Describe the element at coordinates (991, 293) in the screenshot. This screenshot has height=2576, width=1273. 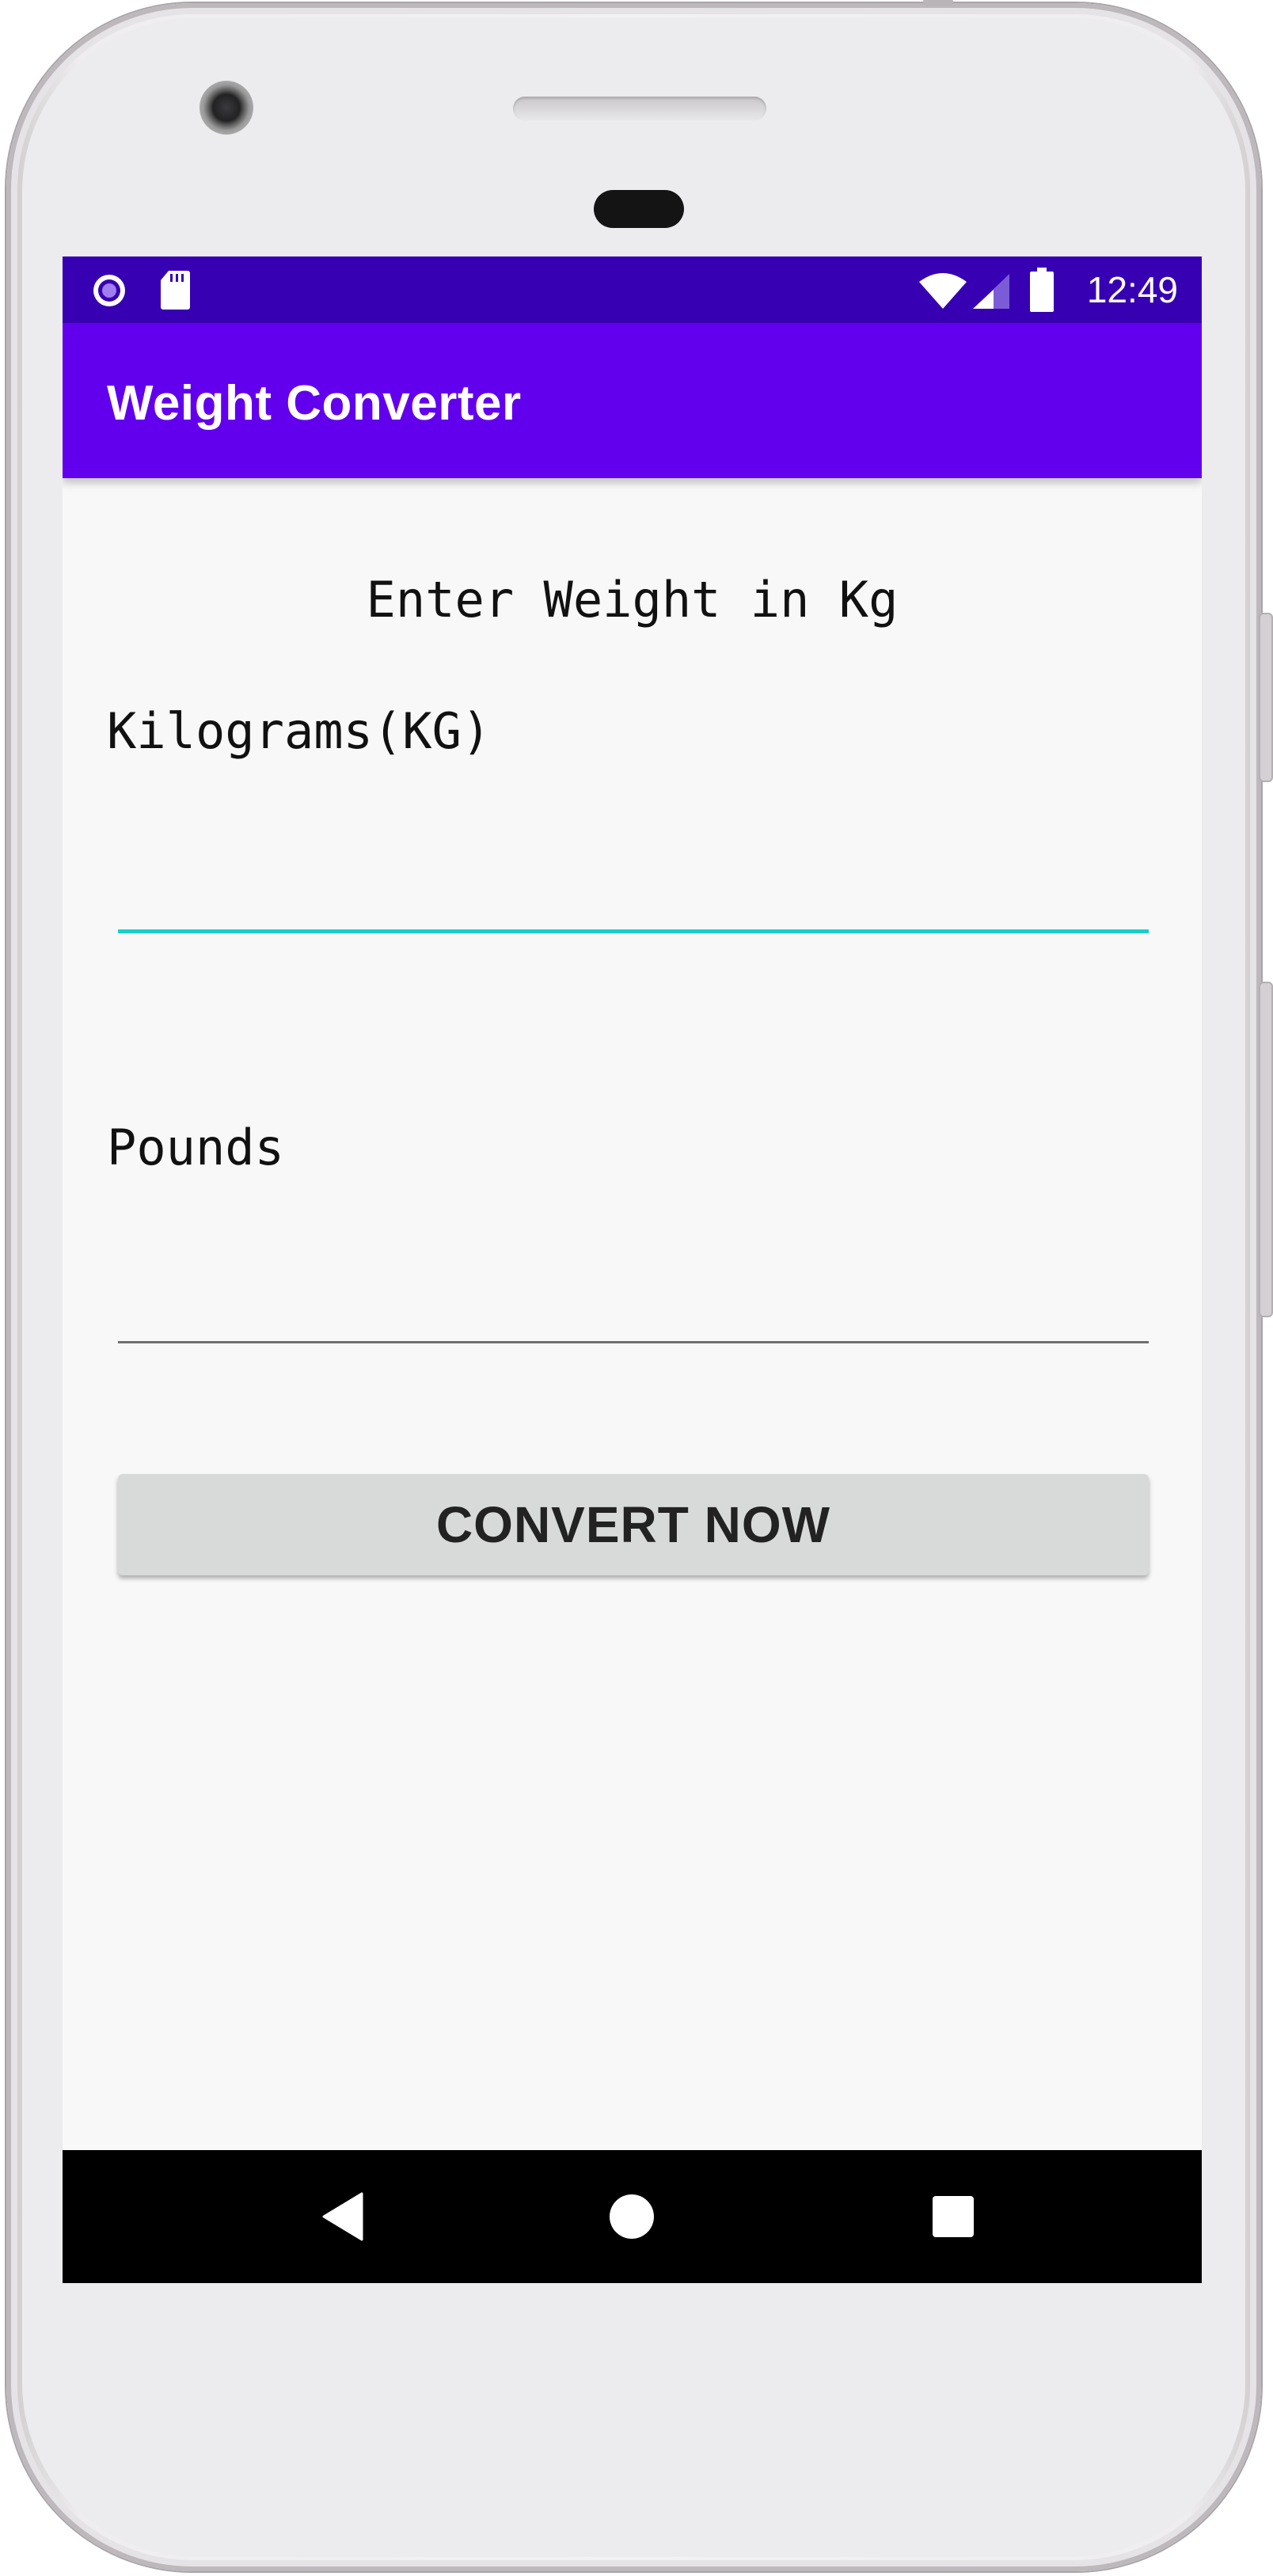
I see `cell-signal-icon` at that location.